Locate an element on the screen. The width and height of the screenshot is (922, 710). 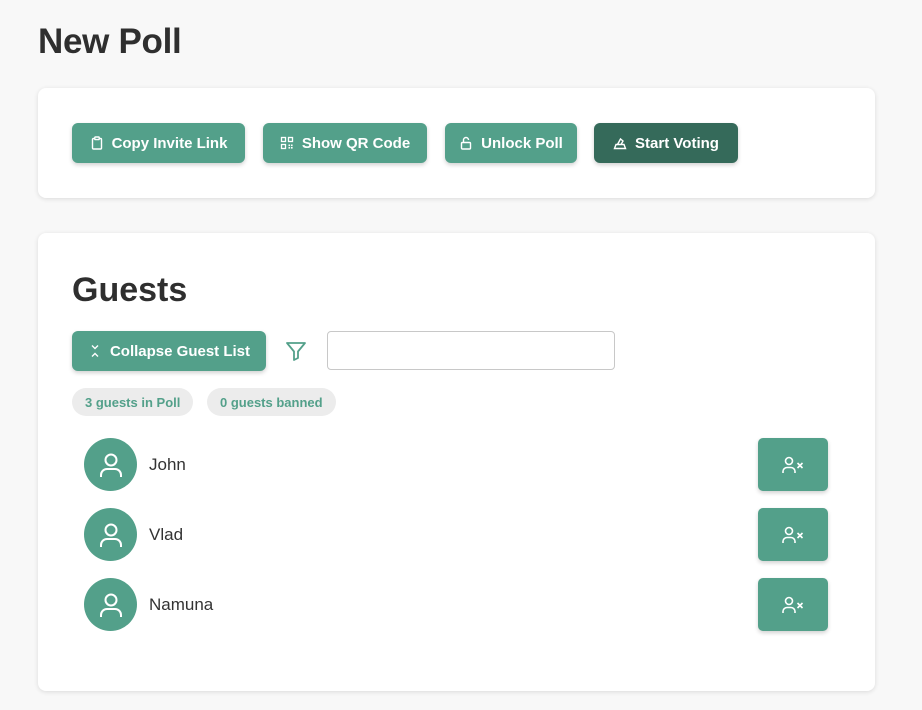
qr-code-icon is located at coordinates (286, 143).